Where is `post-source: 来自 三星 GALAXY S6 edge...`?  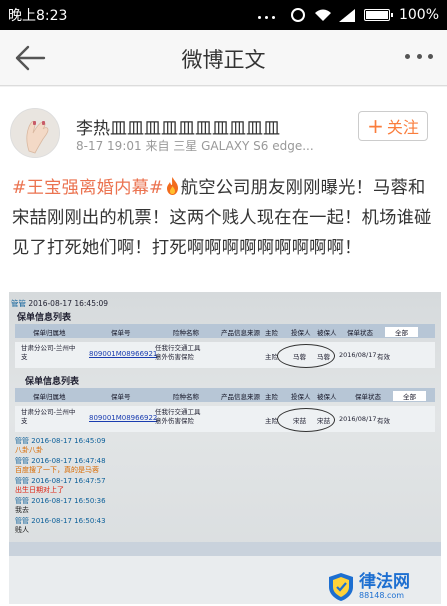 post-source: 来自 三星 GALAXY S6 edge... is located at coordinates (229, 146).